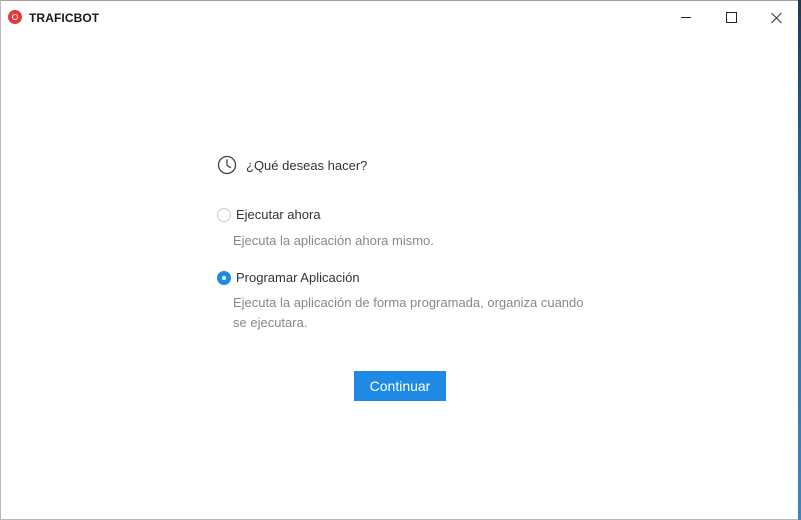  I want to click on option-programar-aplicacion: Programar Aplicación, so click(288, 277).